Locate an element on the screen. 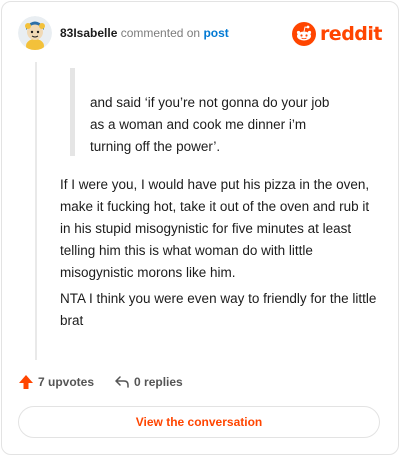  upvote-button: 7 upvotes is located at coordinates (56, 382).